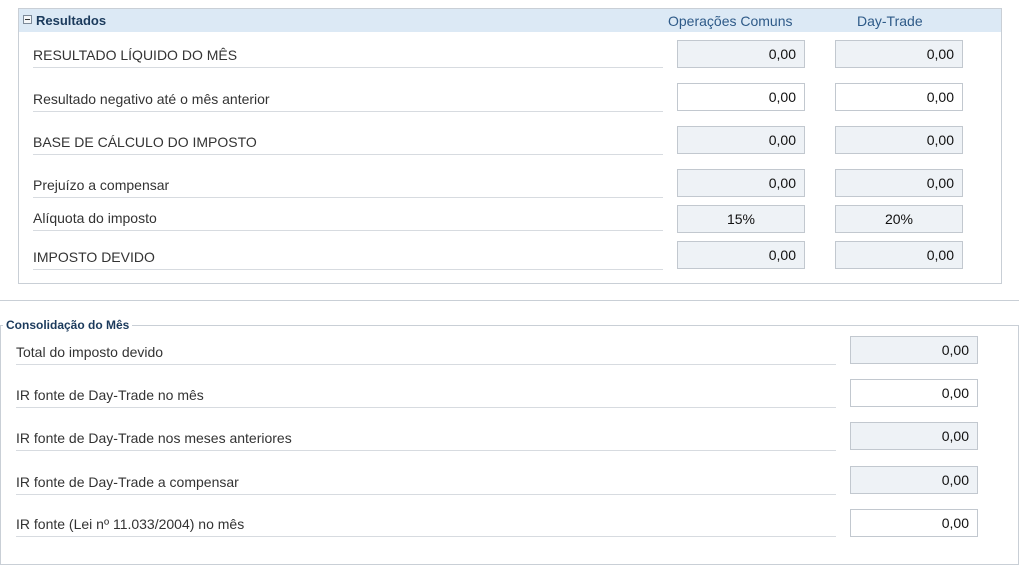 The image size is (1024, 565). Describe the element at coordinates (509, 300) in the screenshot. I see `section-divider` at that location.